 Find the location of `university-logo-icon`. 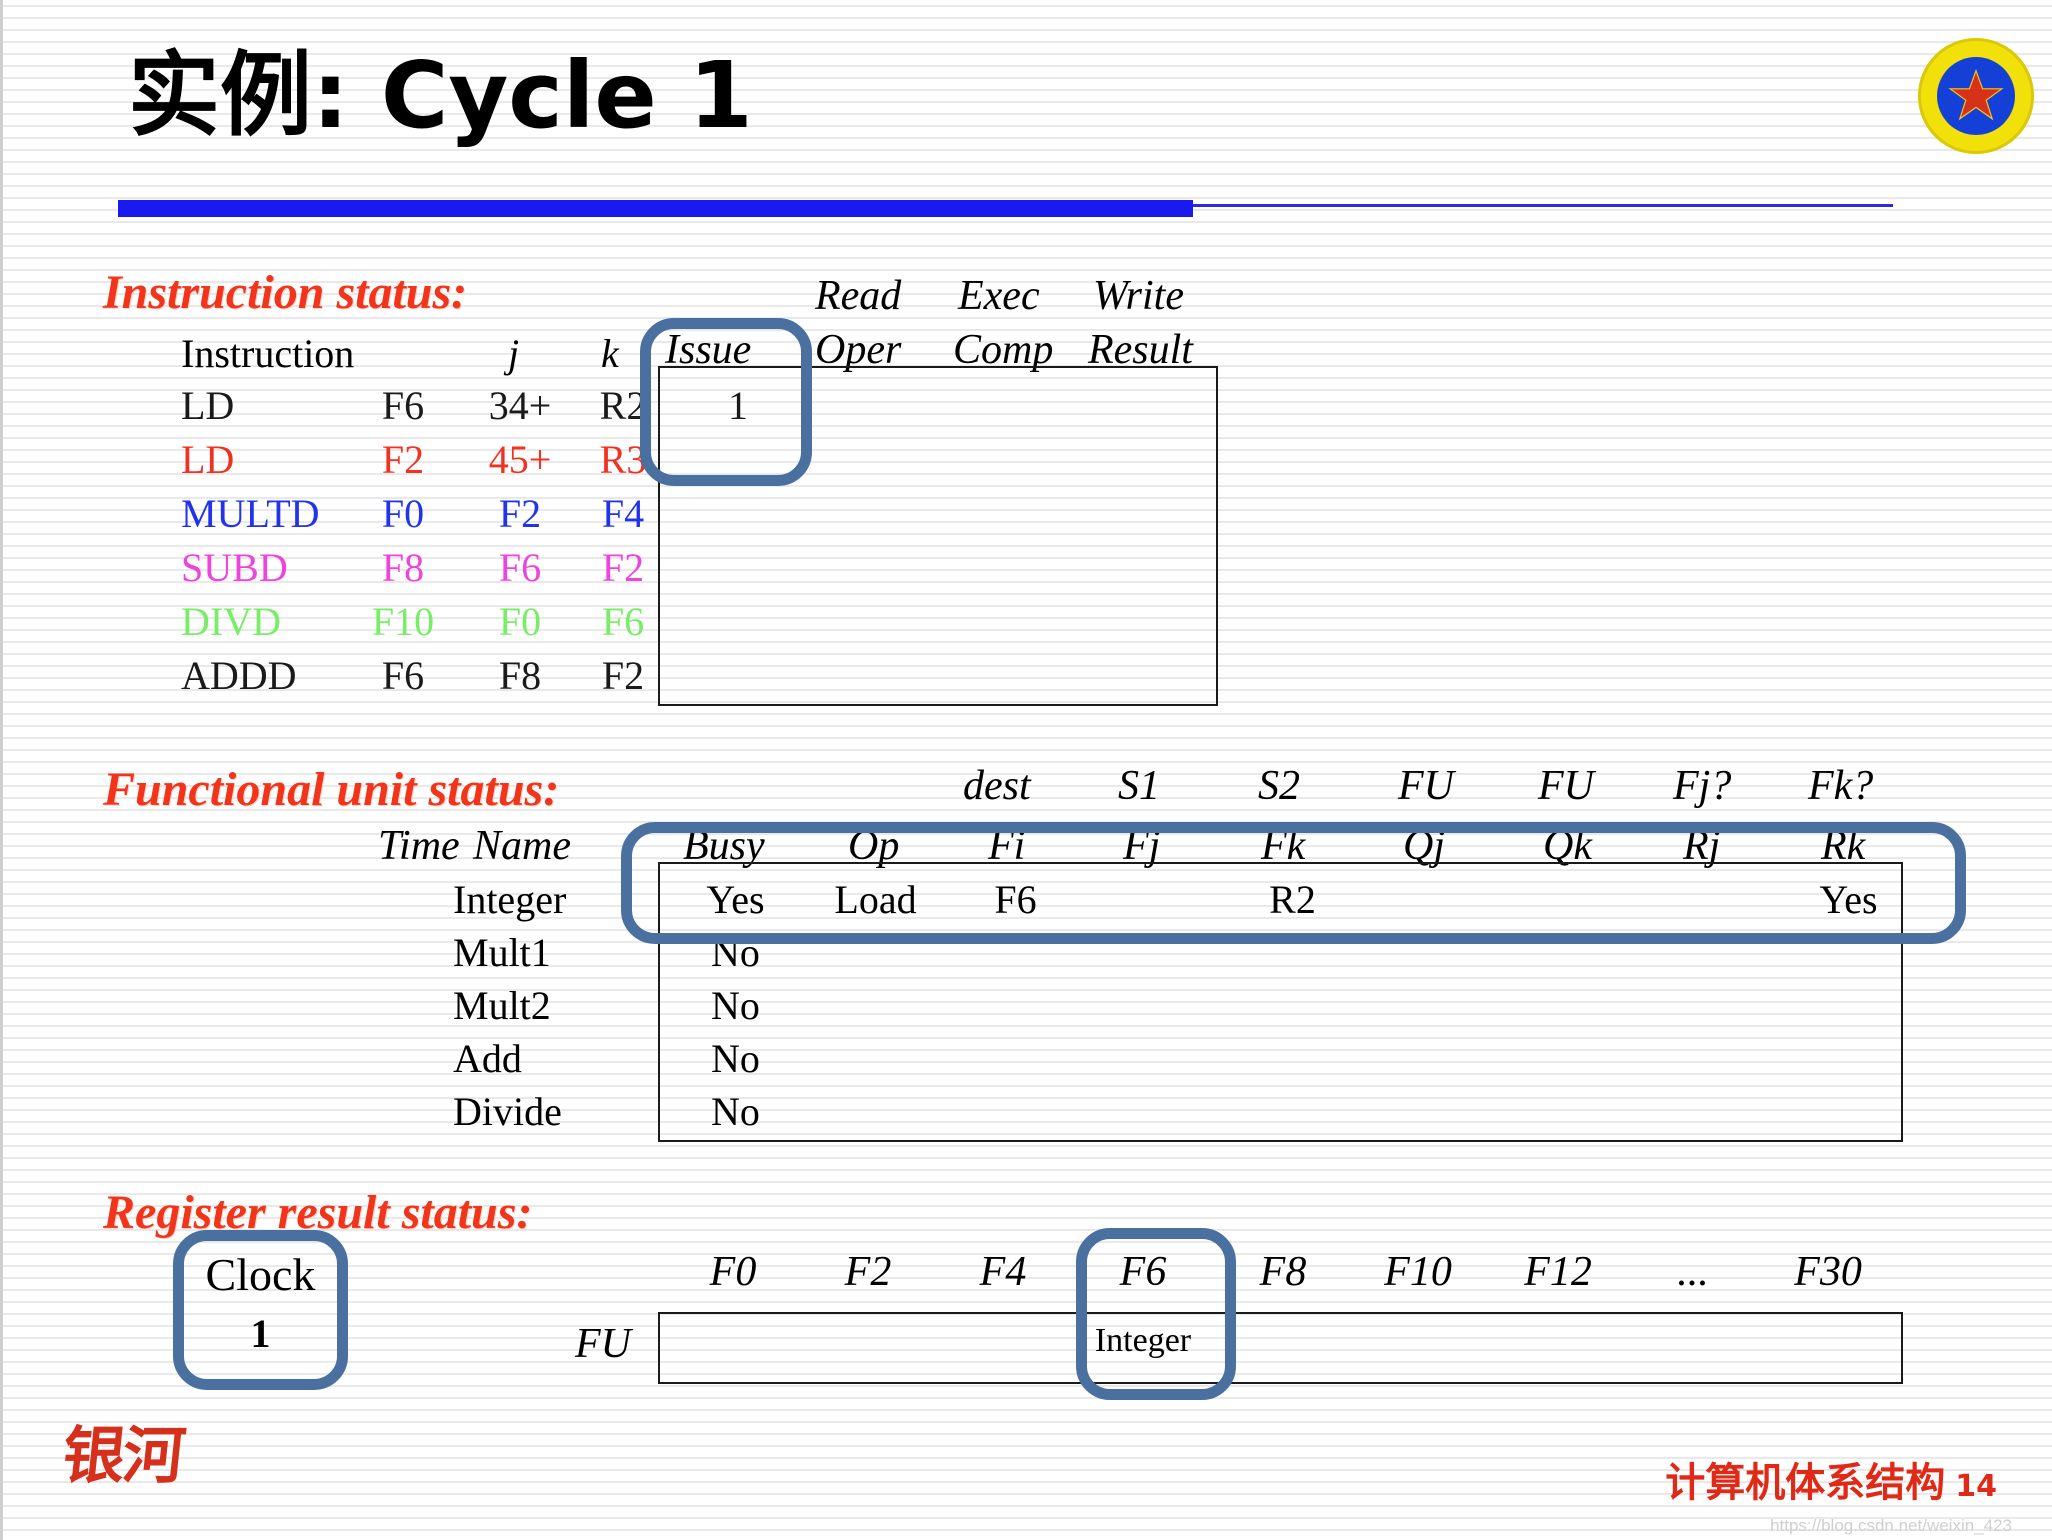

university-logo-icon is located at coordinates (1976, 96).